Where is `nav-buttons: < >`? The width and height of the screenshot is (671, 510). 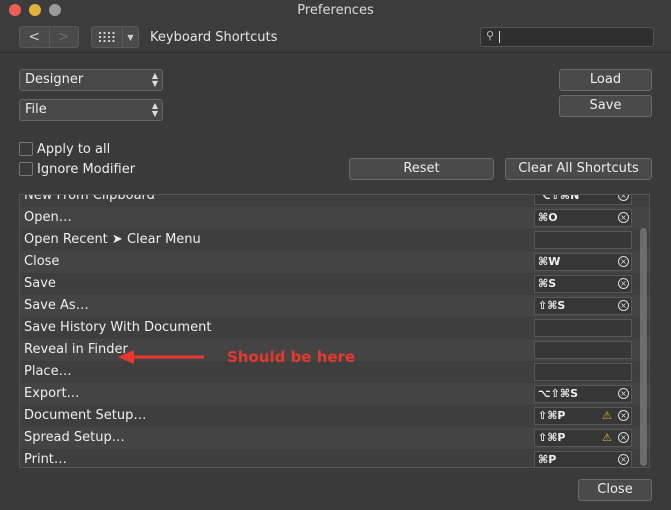
nav-buttons: < > is located at coordinates (49, 37).